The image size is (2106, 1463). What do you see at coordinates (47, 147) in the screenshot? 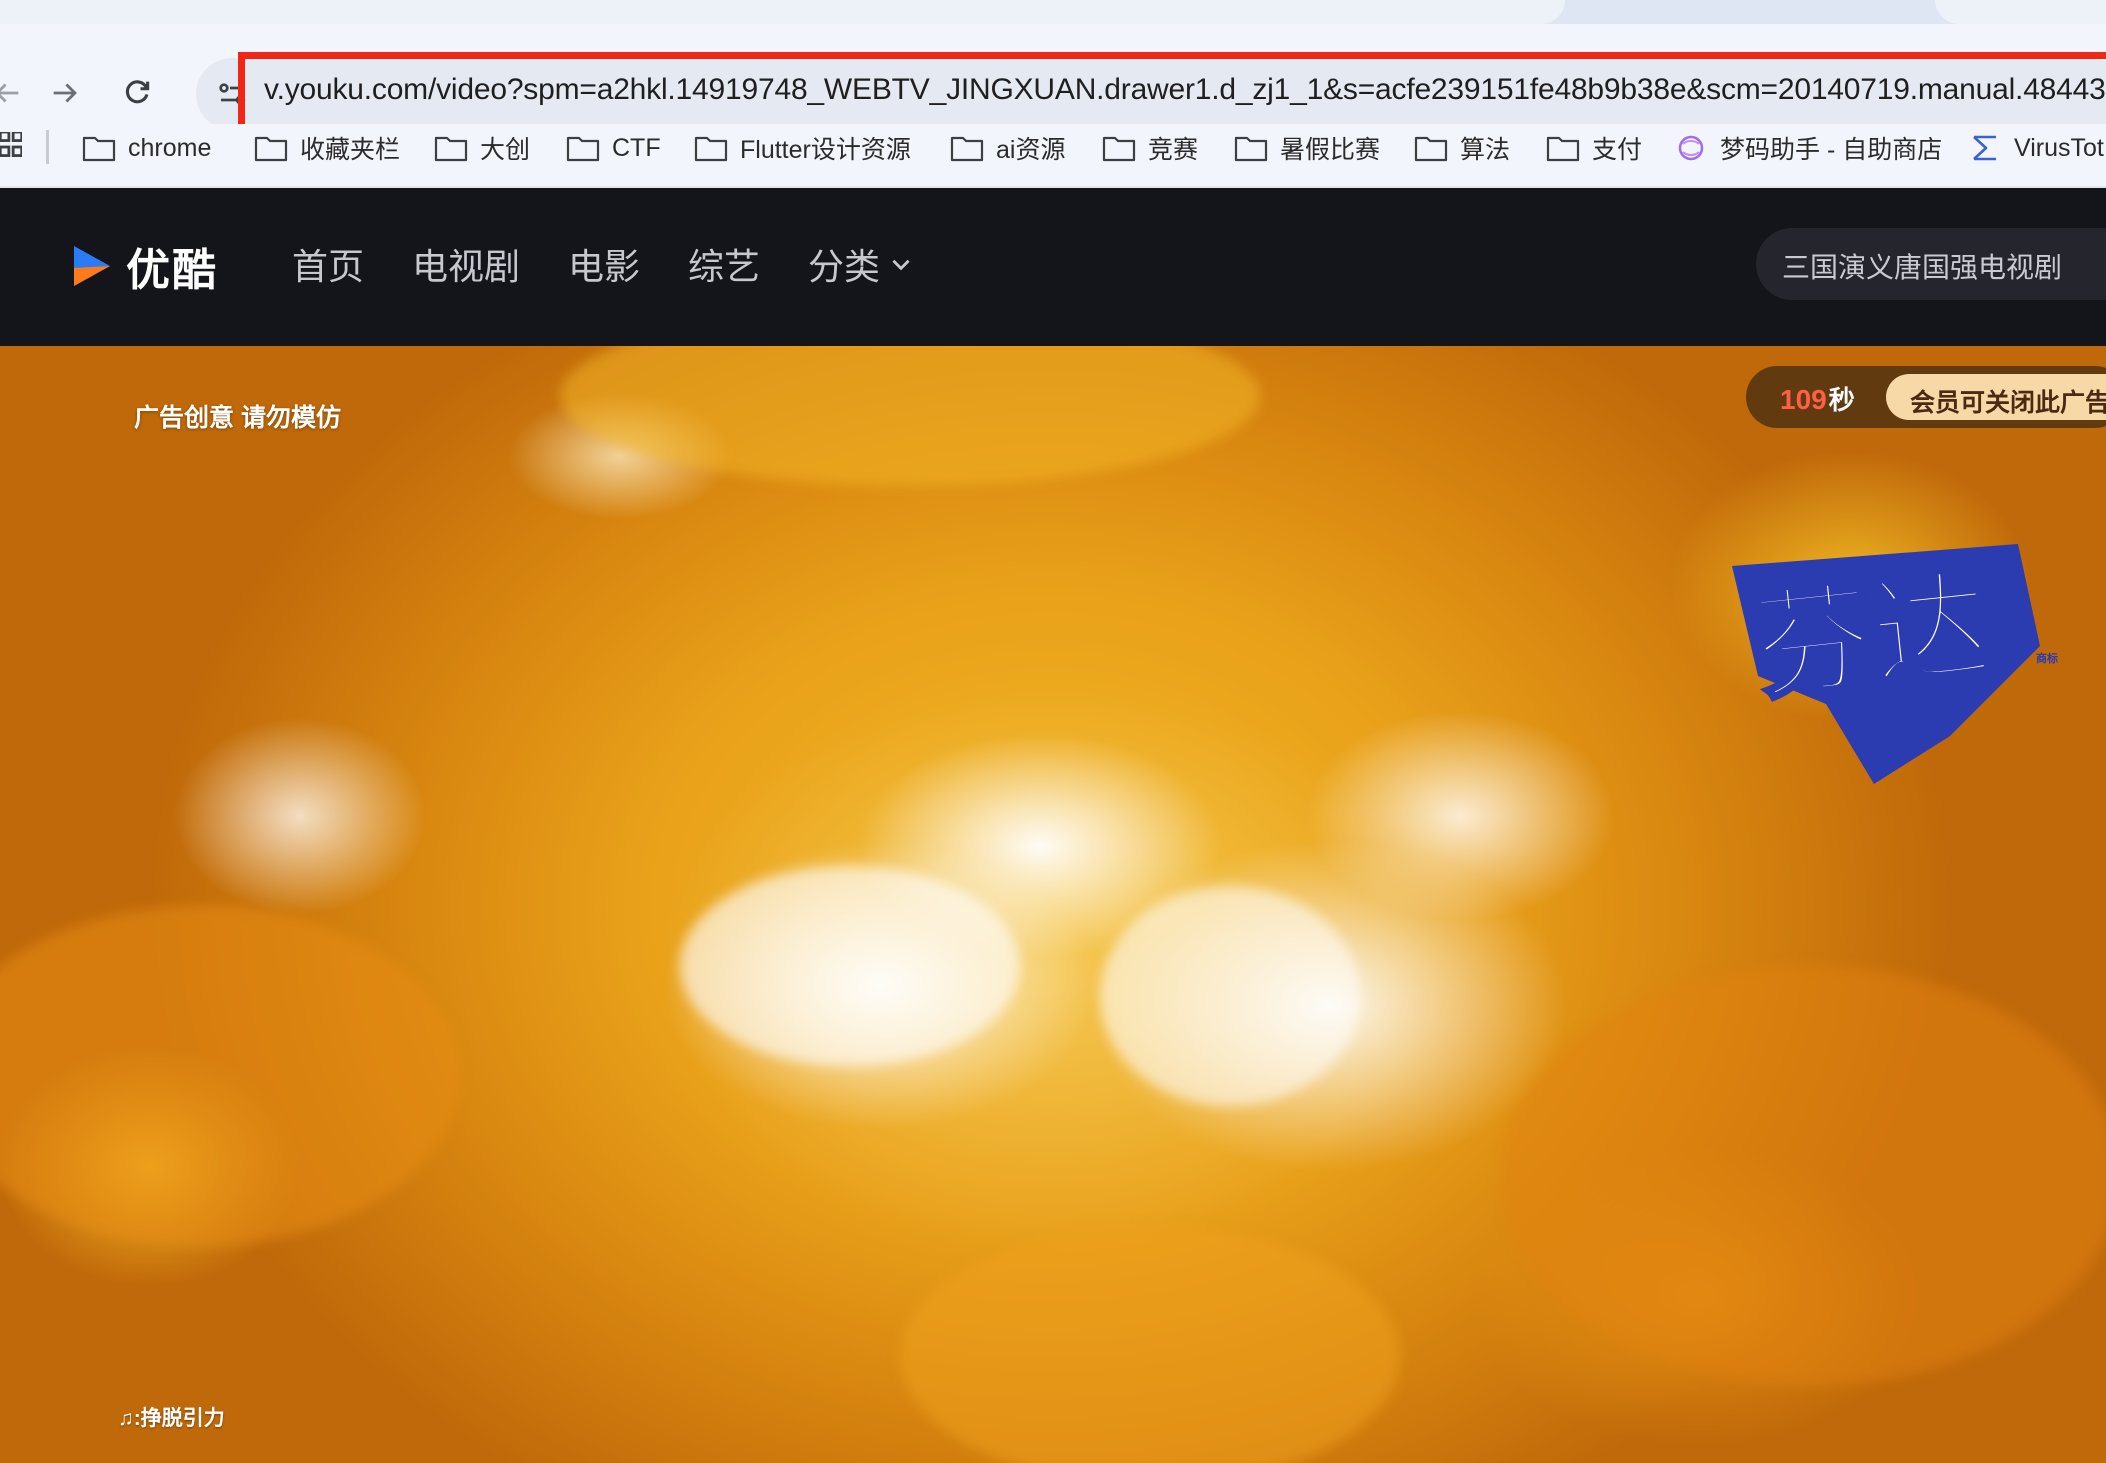
I see `bookmarks-divider` at bounding box center [47, 147].